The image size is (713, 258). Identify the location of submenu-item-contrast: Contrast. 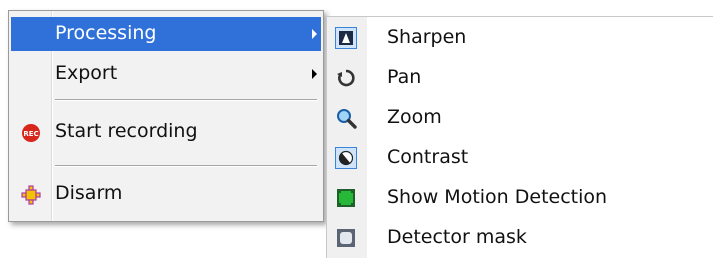
(520, 157).